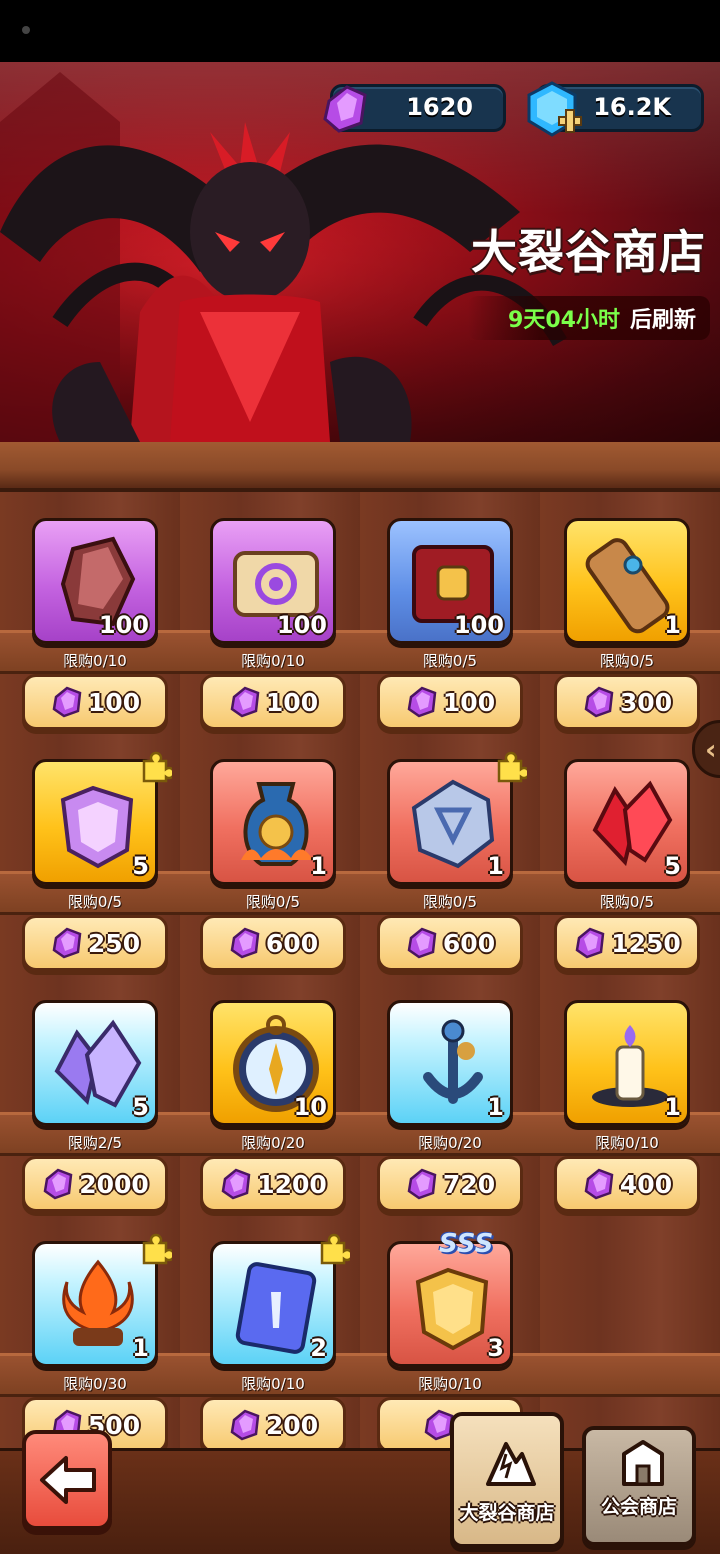 Image resolution: width=720 pixels, height=1554 pixels. Describe the element at coordinates (318, 1348) in the screenshot. I see `item-quantity: 2` at that location.